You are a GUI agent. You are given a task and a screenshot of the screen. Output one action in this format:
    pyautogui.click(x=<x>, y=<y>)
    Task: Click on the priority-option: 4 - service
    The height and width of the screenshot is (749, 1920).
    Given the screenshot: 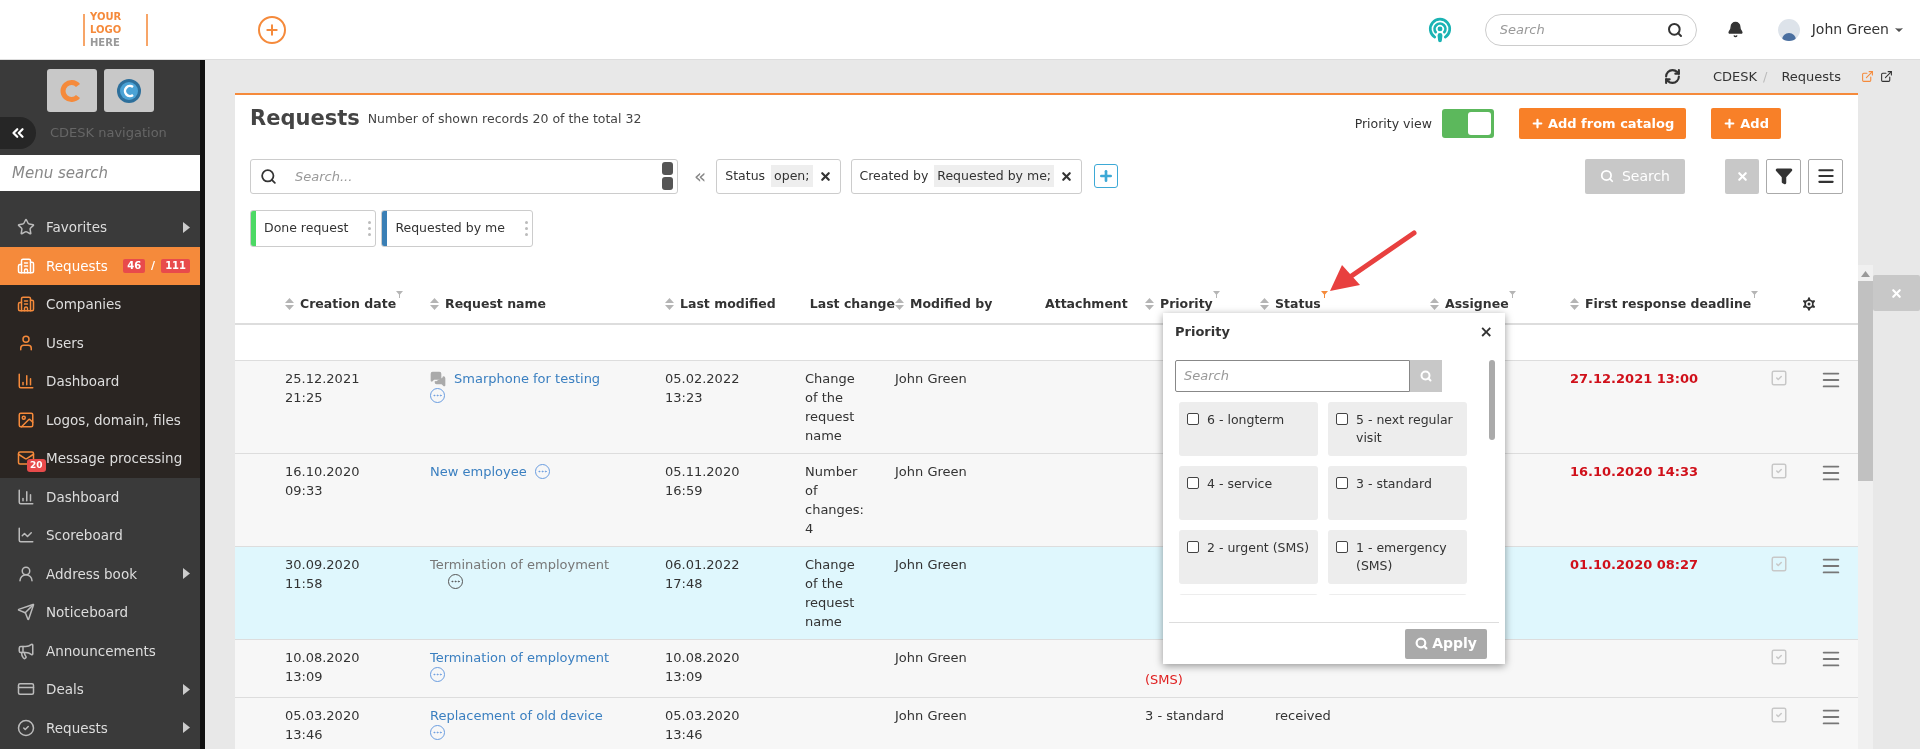 What is the action you would take?
    pyautogui.click(x=1248, y=492)
    